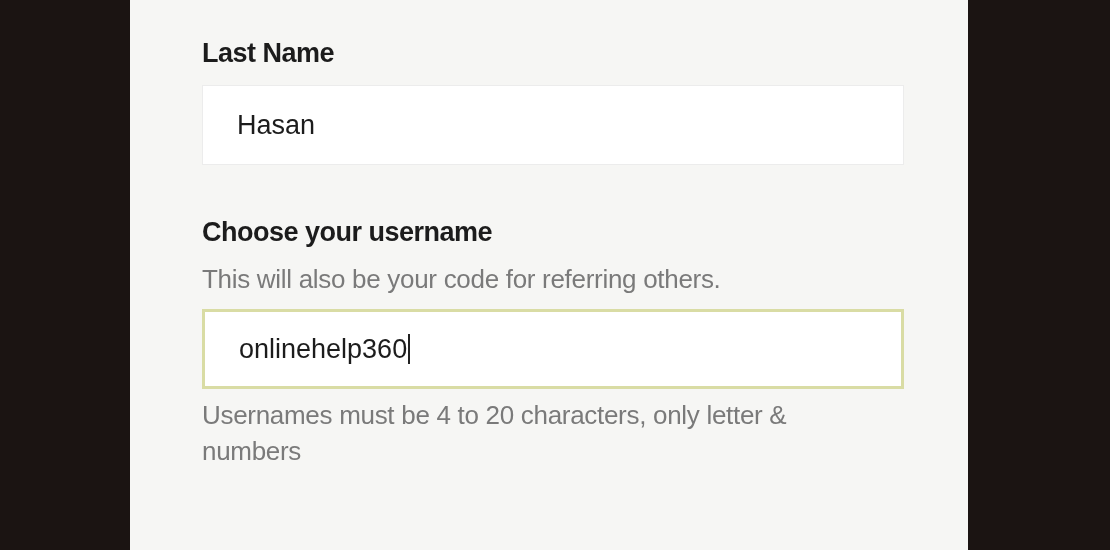 The image size is (1110, 550). I want to click on text-caret, so click(409, 349).